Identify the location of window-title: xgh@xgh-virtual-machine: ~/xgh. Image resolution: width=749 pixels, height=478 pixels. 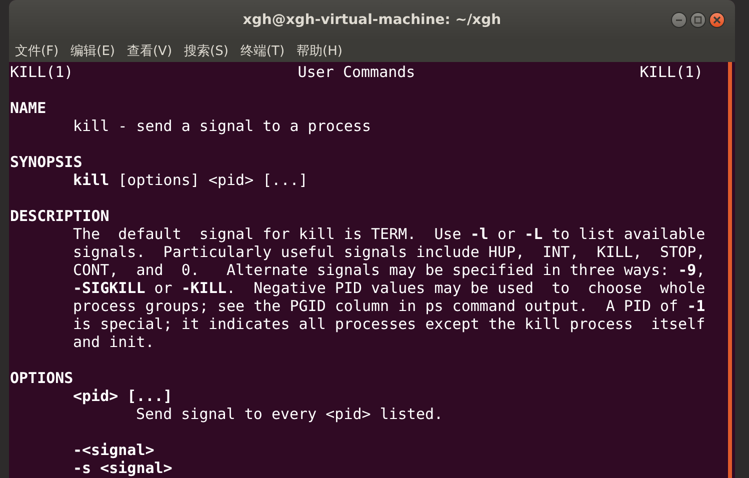
(372, 20).